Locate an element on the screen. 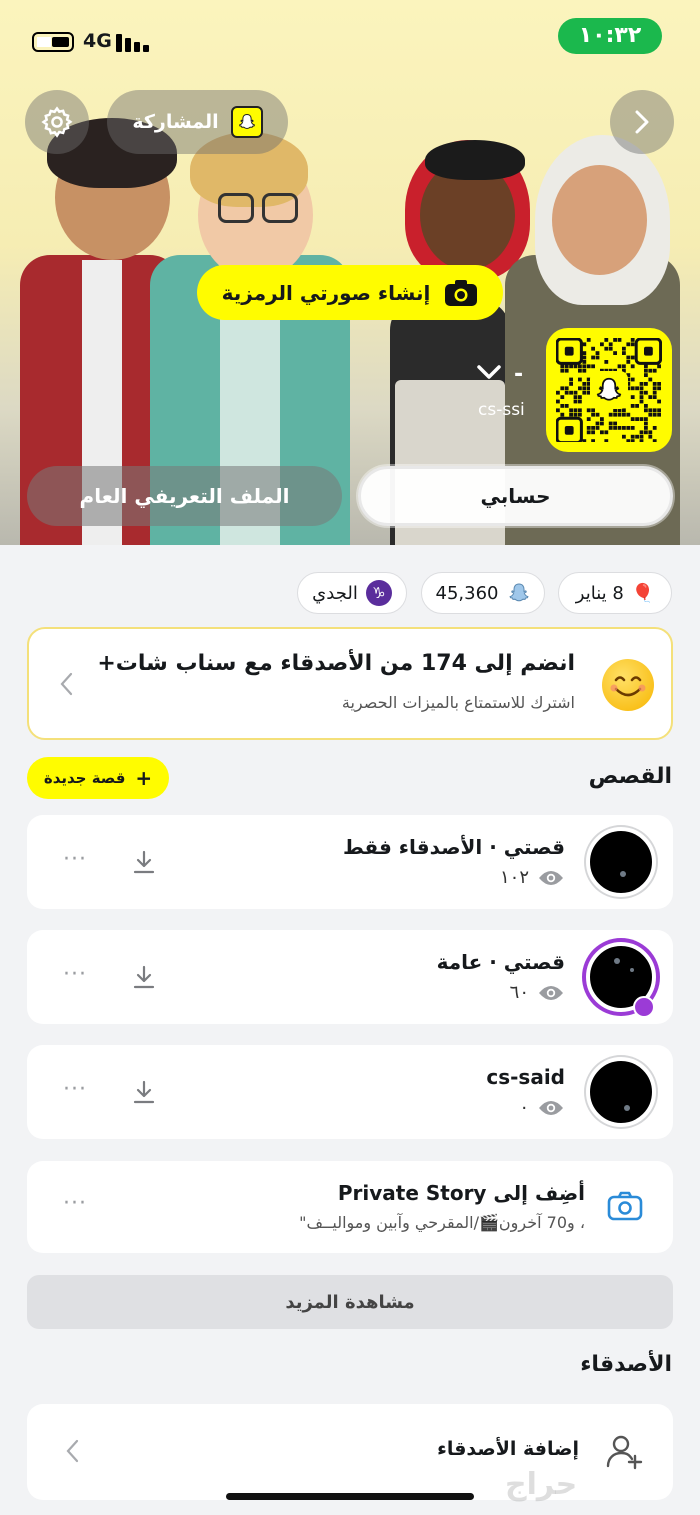 Image resolution: width=700 pixels, height=1515 pixels. balloon-icon: 🎈 is located at coordinates (643, 593).